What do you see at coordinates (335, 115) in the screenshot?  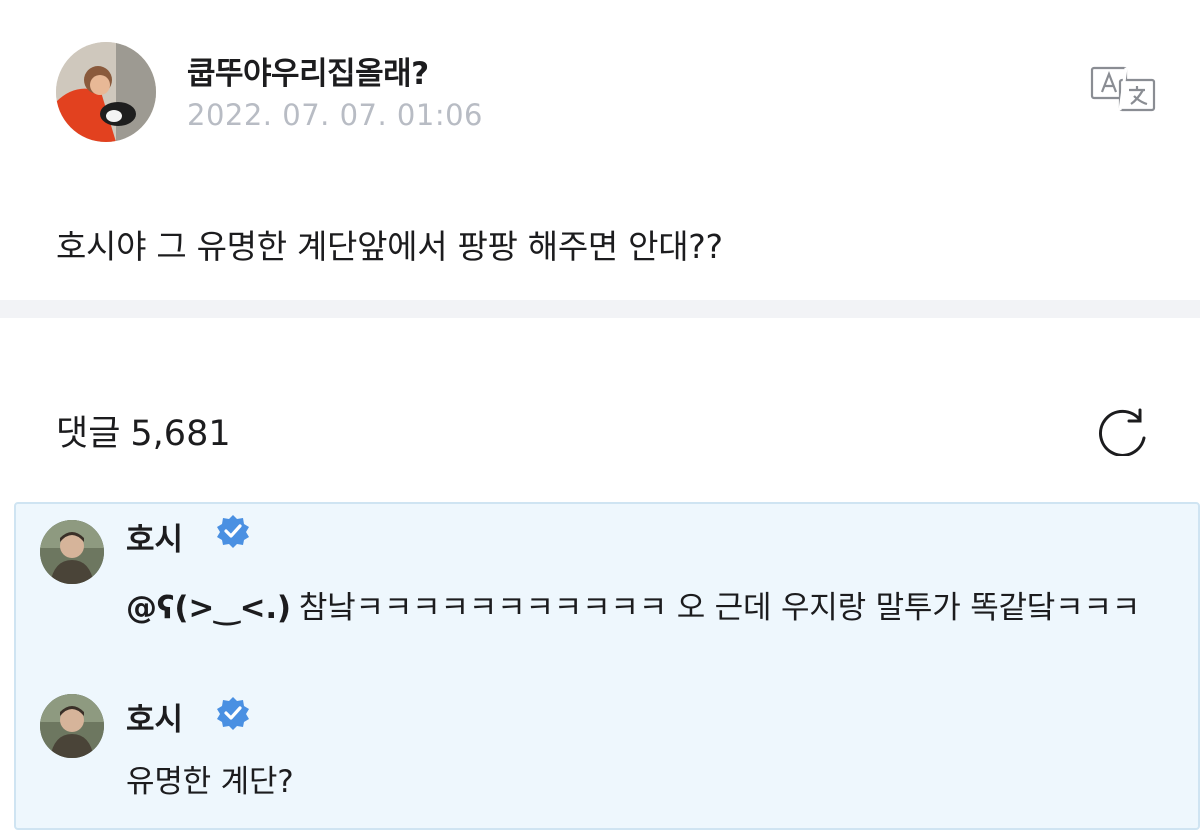 I see `post-timestamp: 2022. 07. 07. 01:06` at bounding box center [335, 115].